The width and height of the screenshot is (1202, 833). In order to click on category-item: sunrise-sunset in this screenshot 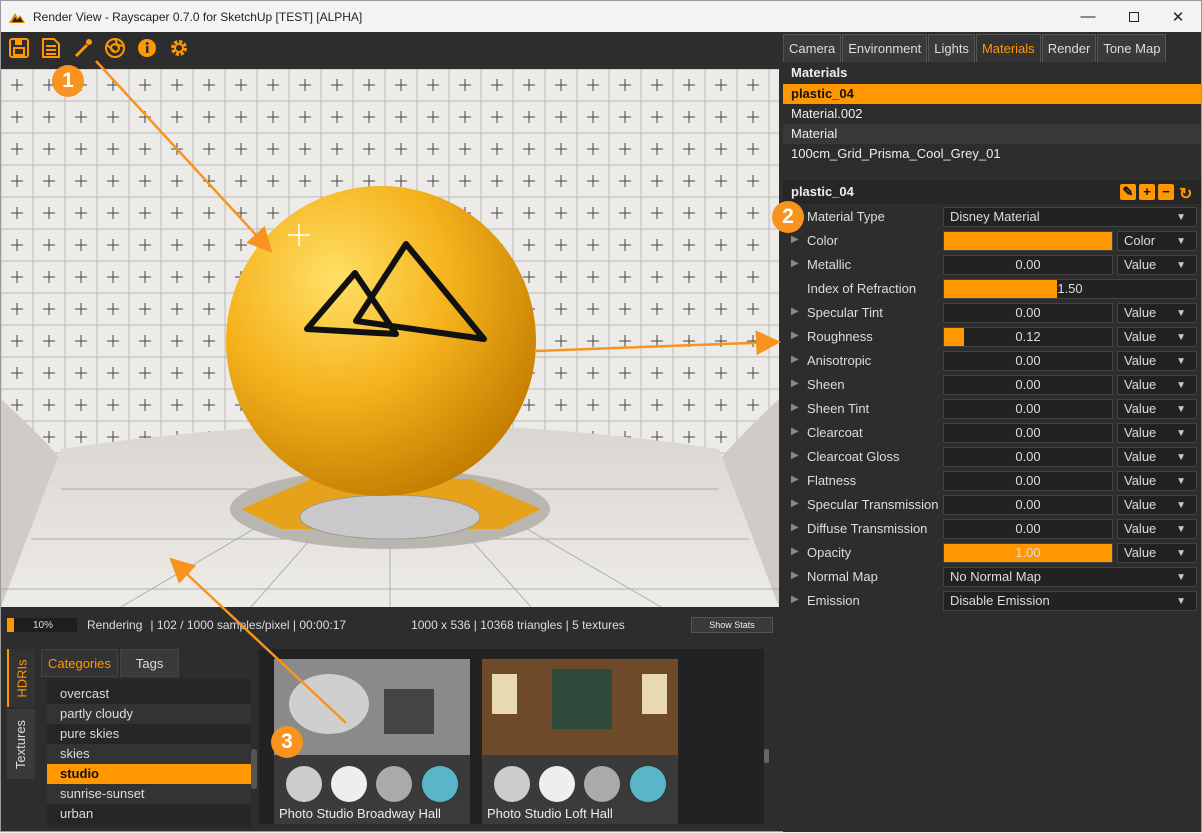, I will do `click(149, 794)`.